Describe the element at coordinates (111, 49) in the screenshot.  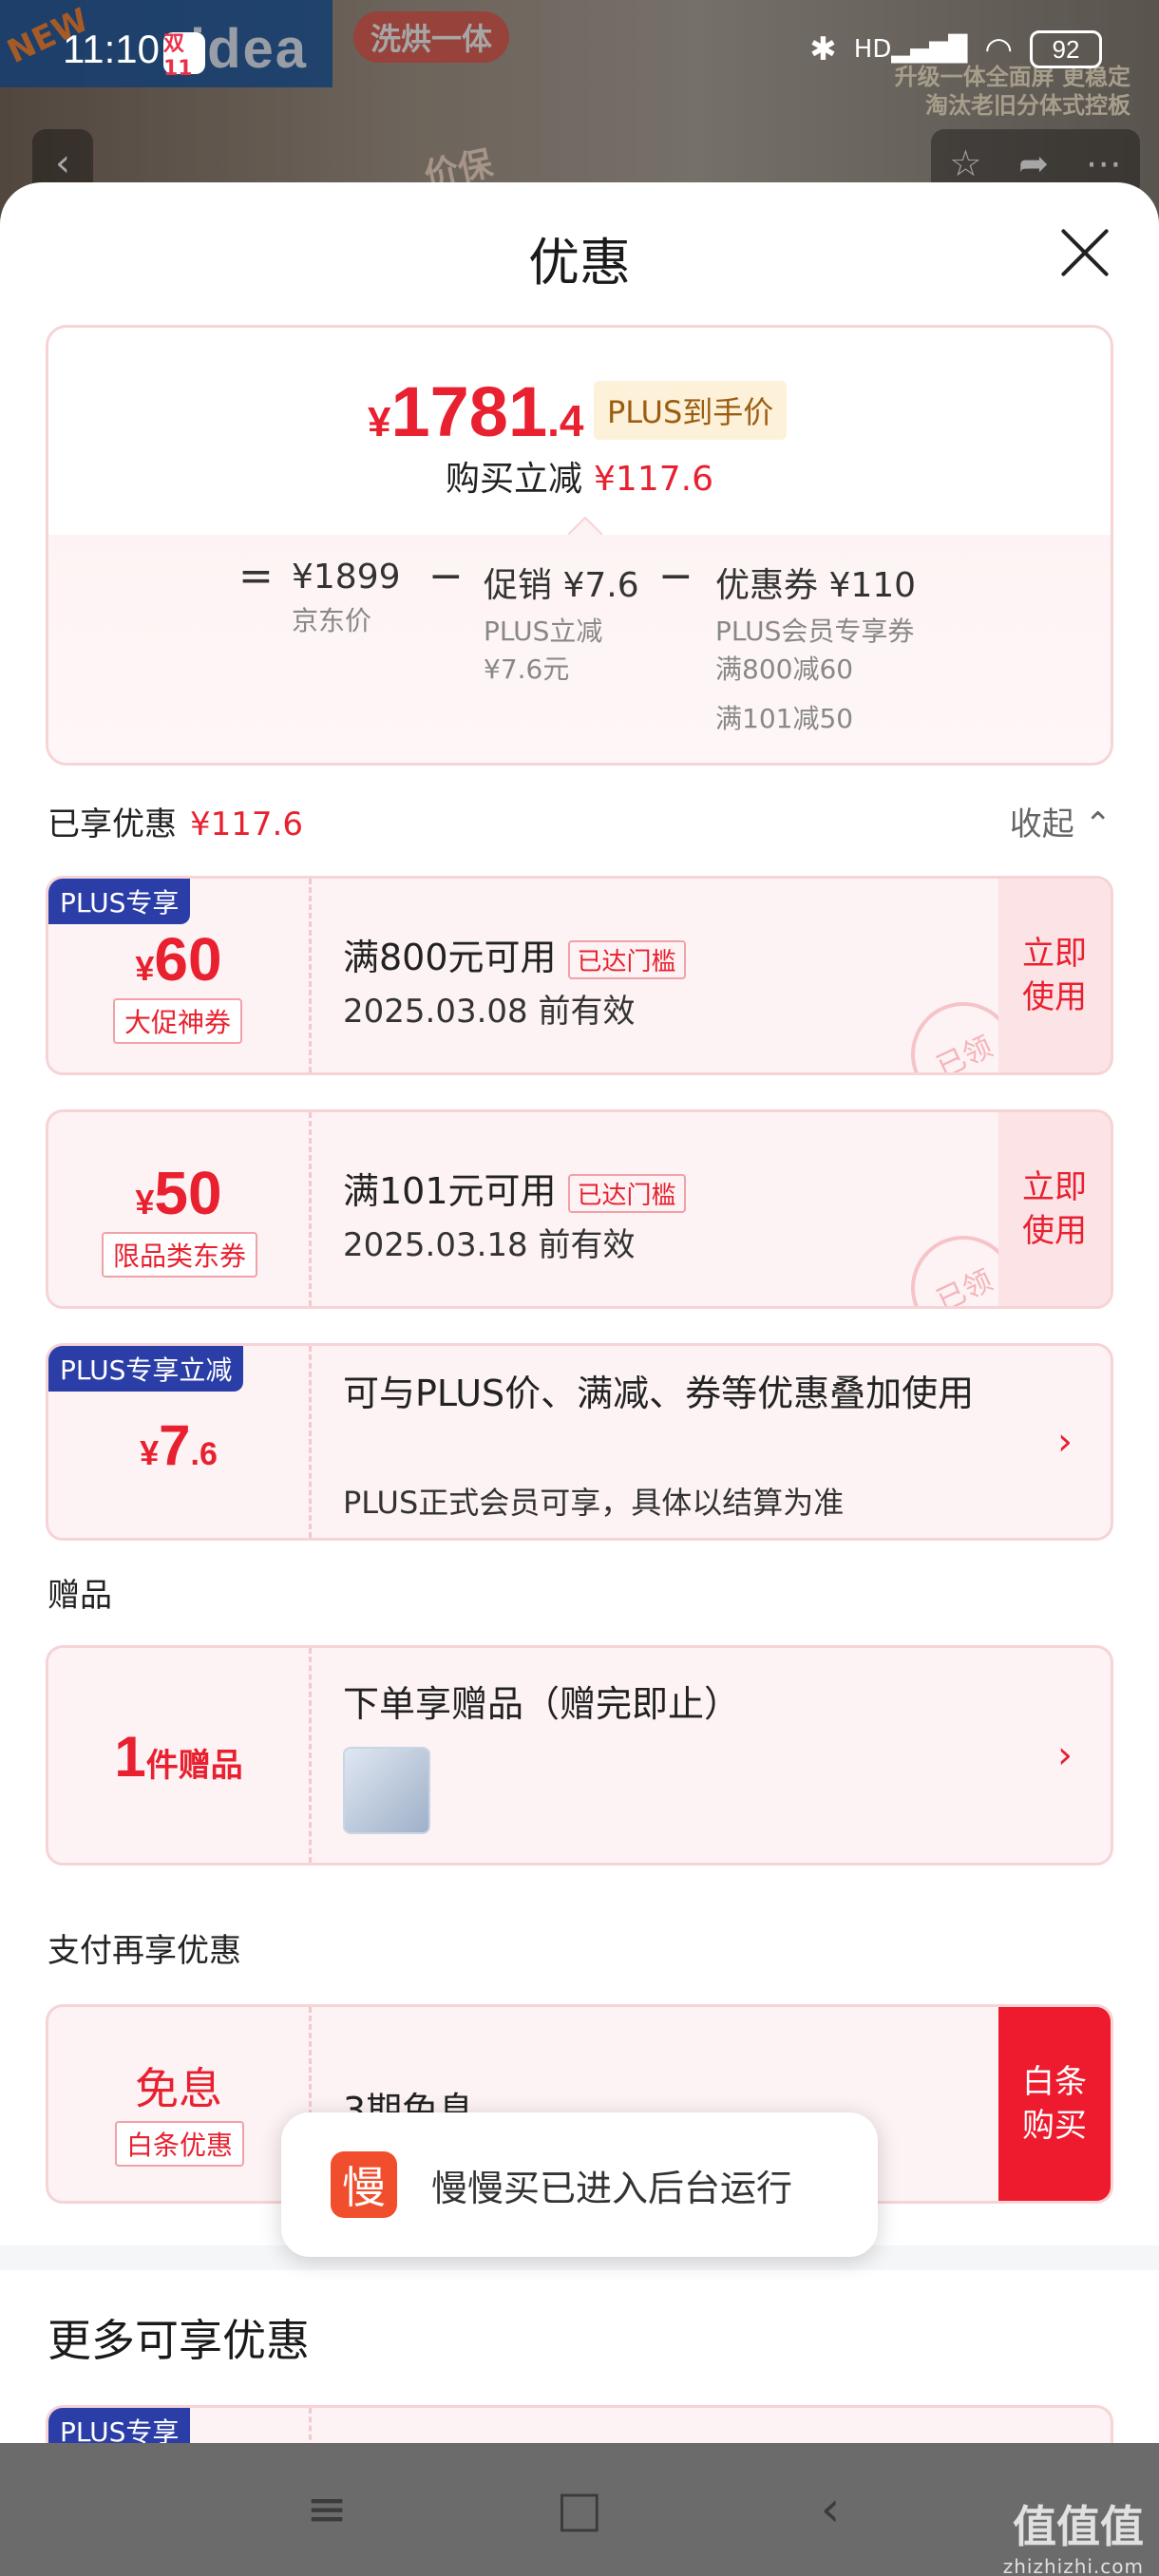
I see `status-time: 11:10` at that location.